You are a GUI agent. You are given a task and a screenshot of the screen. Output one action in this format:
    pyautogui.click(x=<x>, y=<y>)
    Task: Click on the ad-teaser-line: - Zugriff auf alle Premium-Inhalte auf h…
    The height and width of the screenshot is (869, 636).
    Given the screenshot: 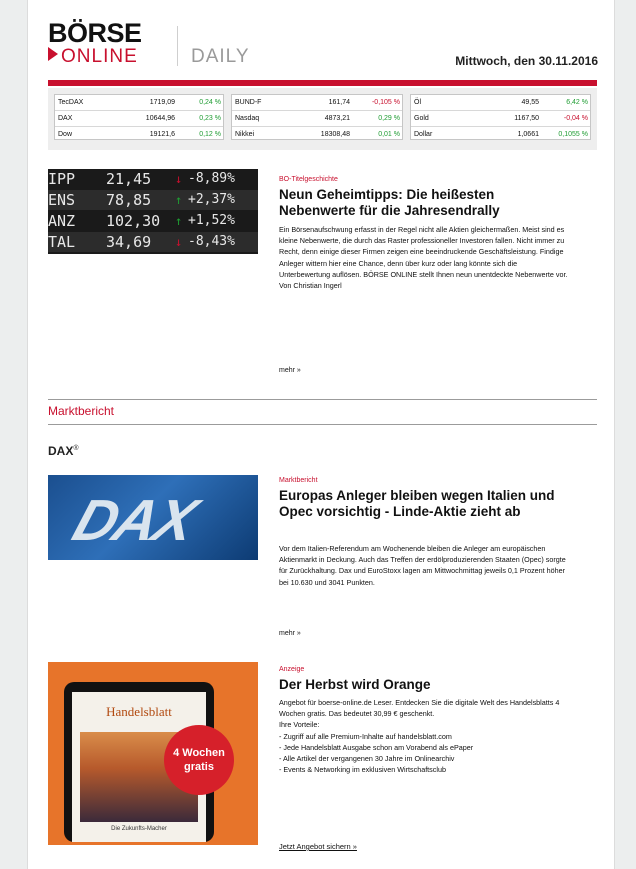 What is the action you would take?
    pyautogui.click(x=365, y=736)
    